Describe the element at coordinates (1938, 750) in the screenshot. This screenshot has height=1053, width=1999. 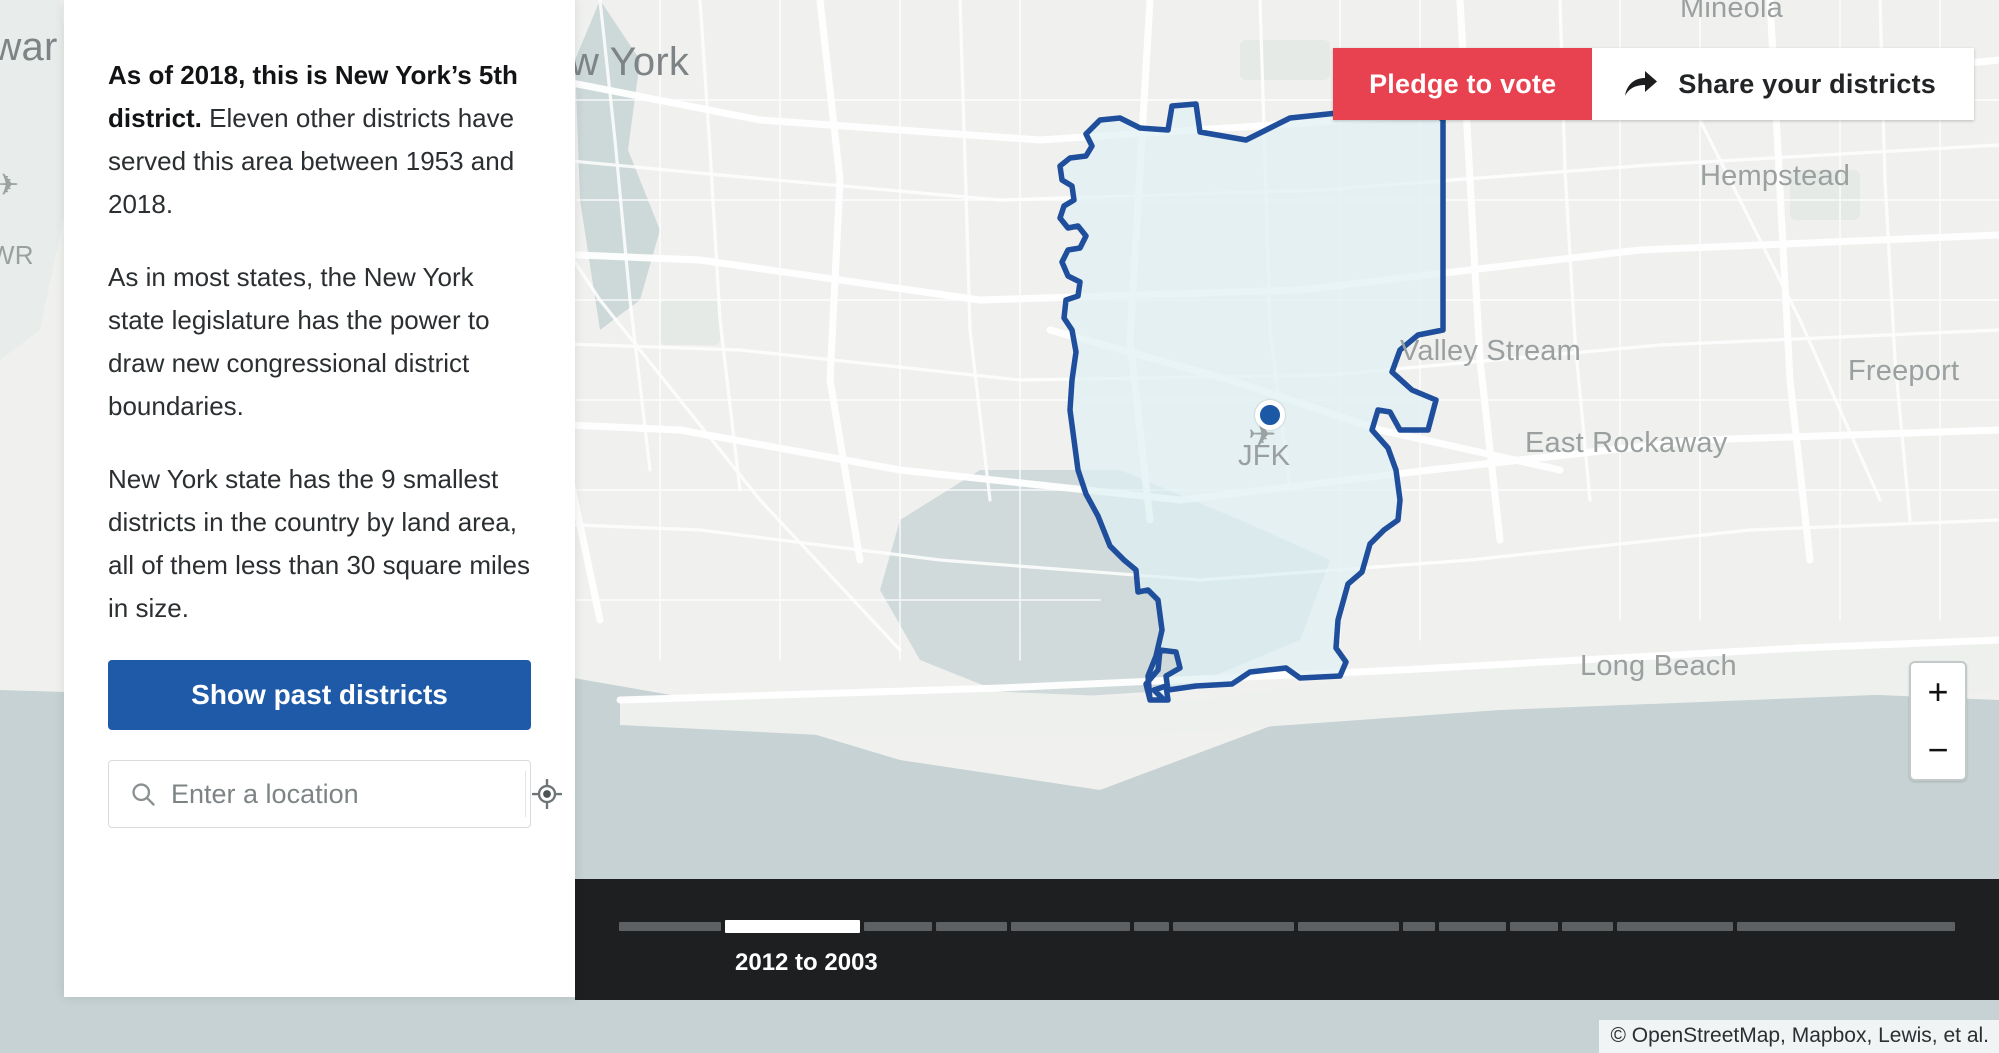
I see `zoom-out-button: −` at that location.